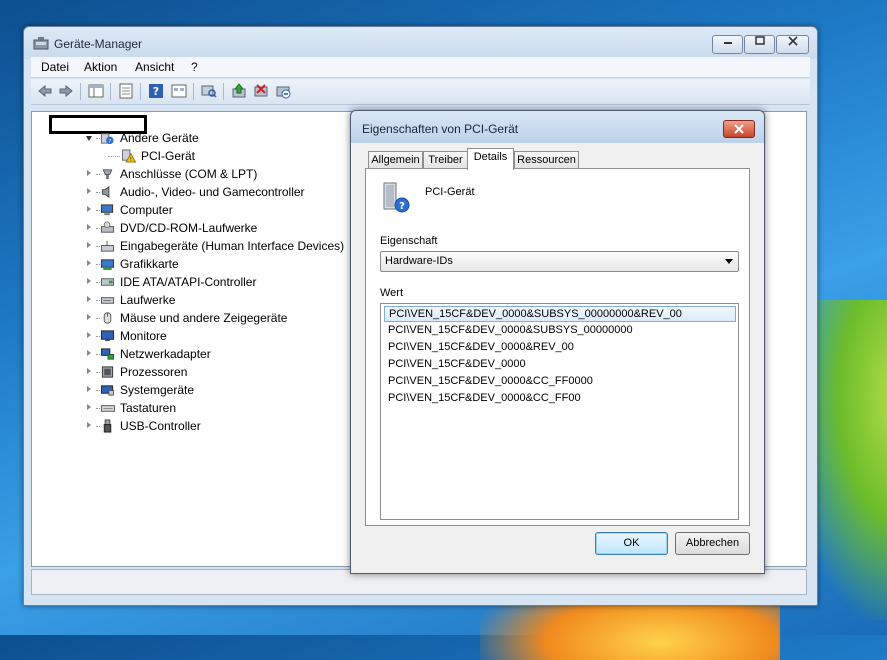 The width and height of the screenshot is (887, 660). I want to click on minimize-icon, so click(727, 43).